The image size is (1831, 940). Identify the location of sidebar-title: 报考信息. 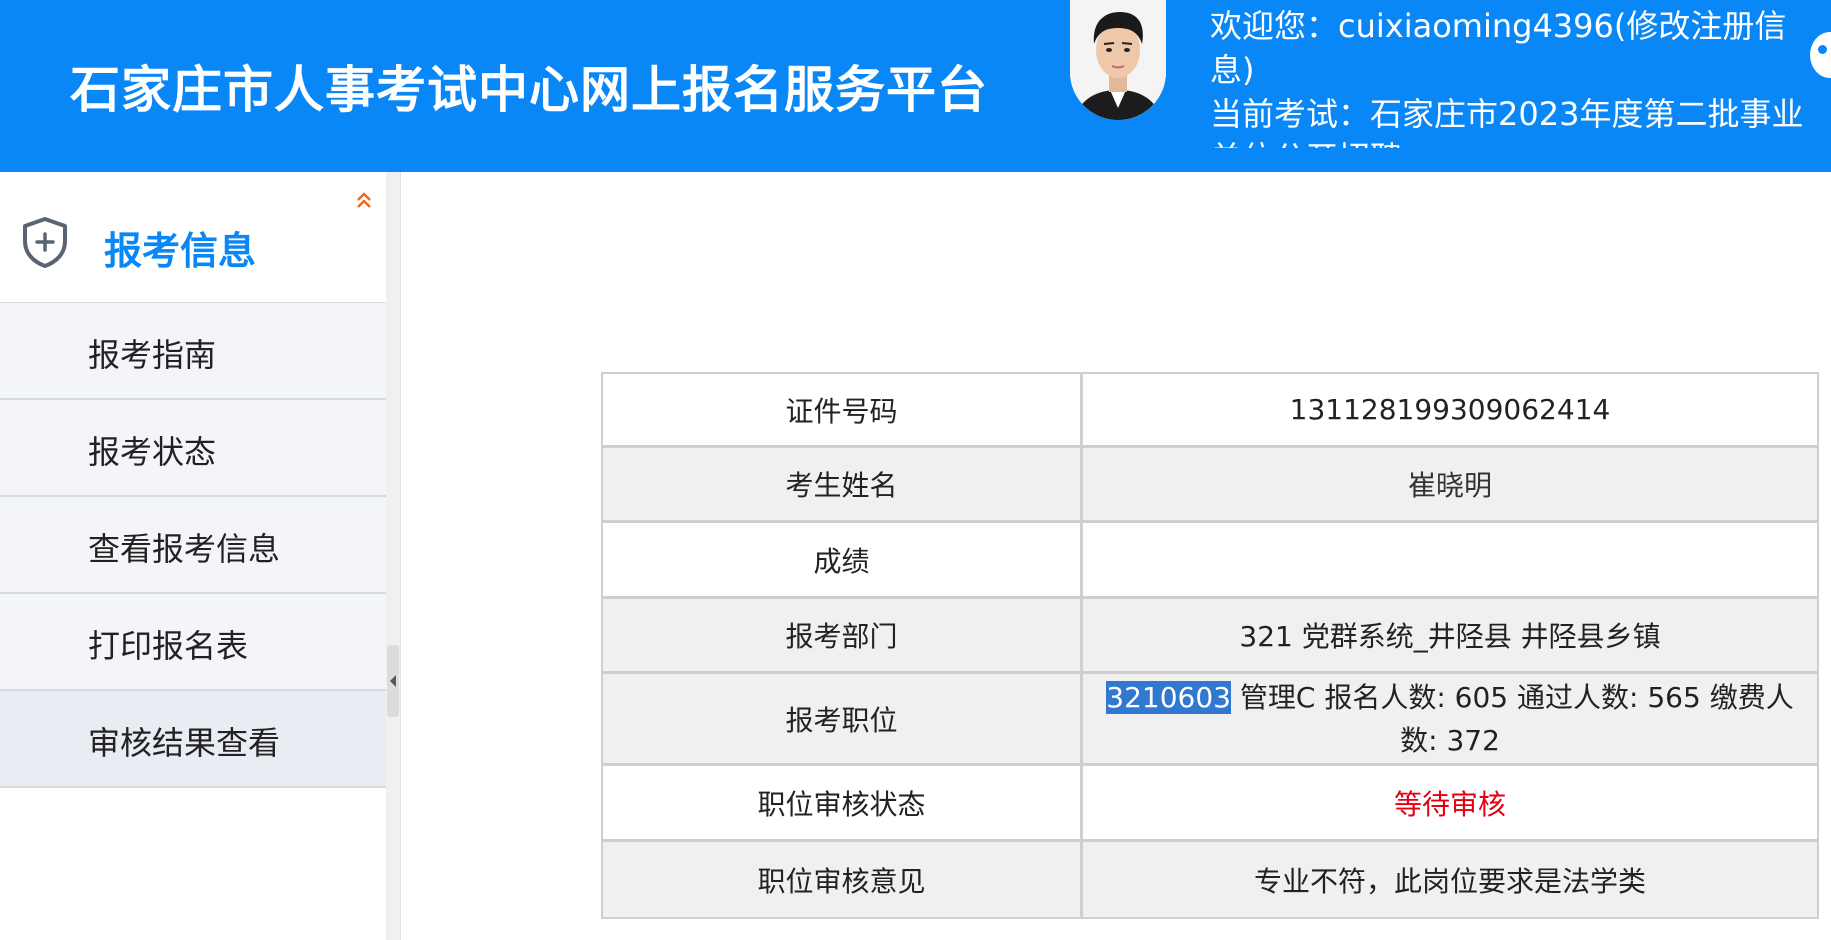
(180, 251).